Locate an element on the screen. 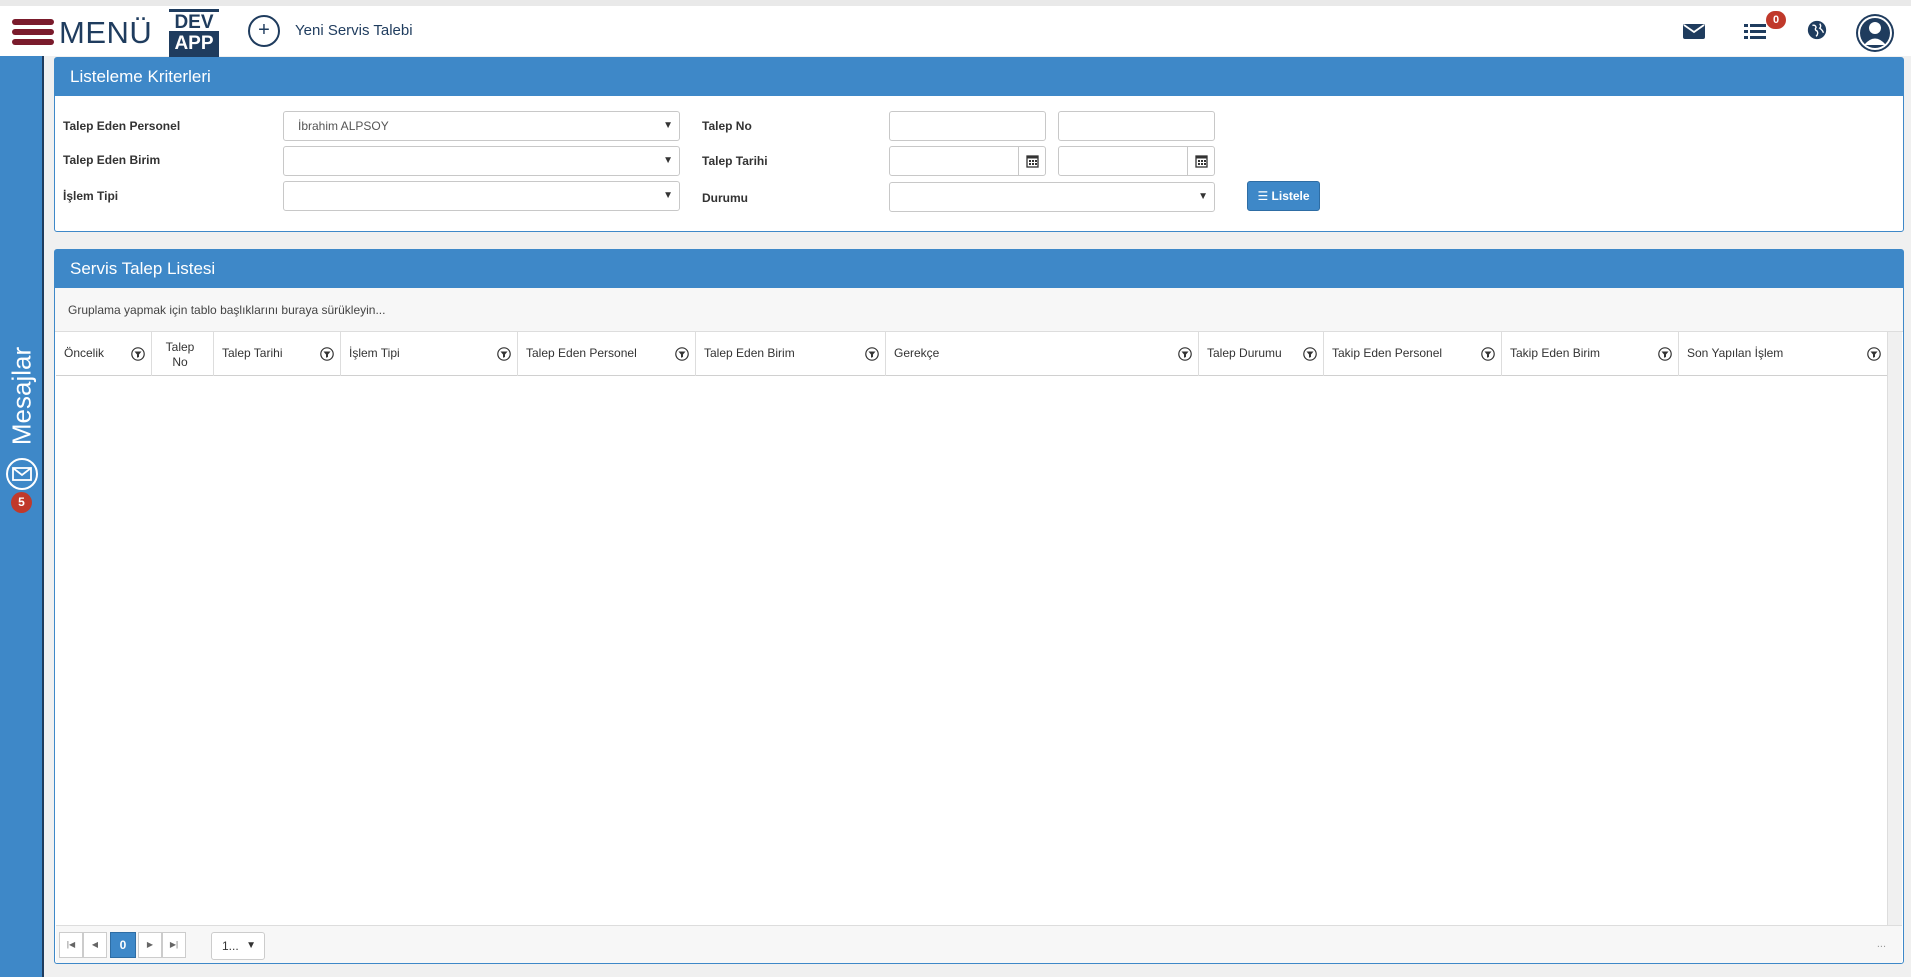 This screenshot has height=977, width=1911. column-header-request-status: Talep Durumu is located at coordinates (1261, 354).